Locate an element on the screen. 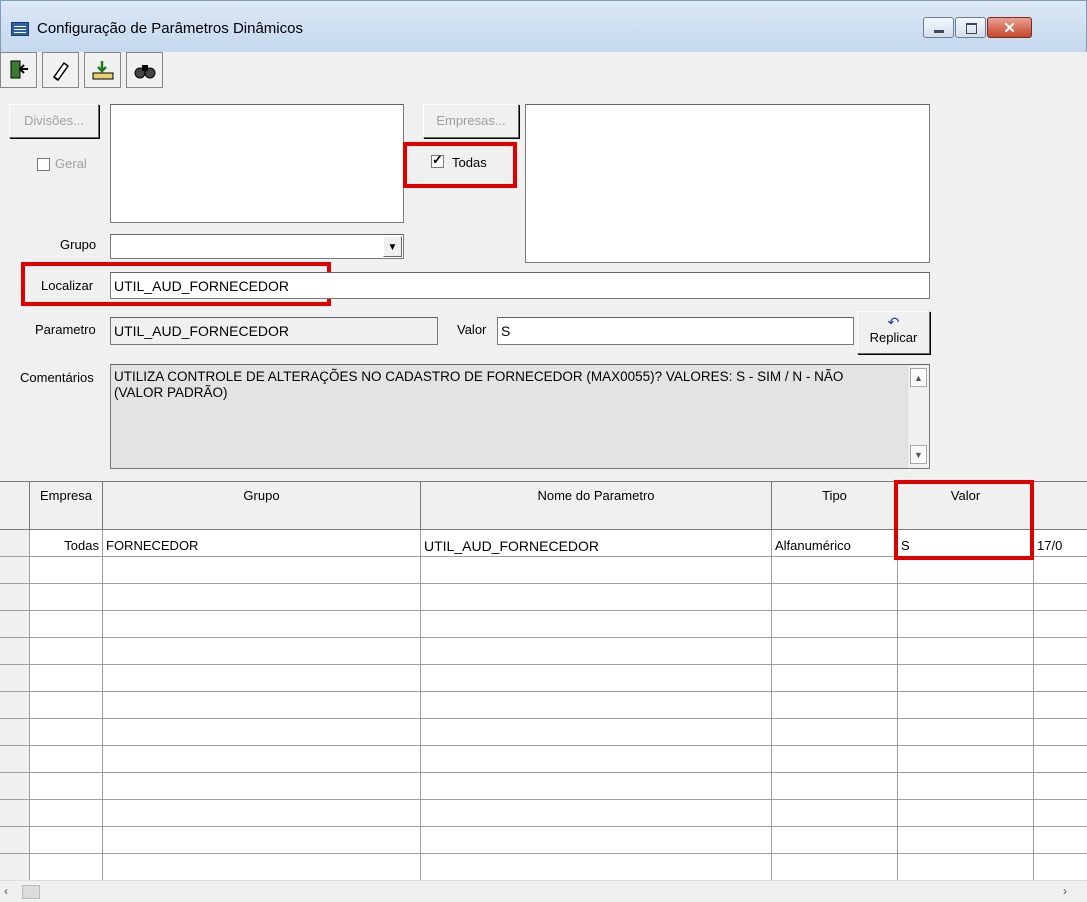 The image size is (1087, 902). localizar-input: UTIL_AUD_FORNECEDOR is located at coordinates (520, 285).